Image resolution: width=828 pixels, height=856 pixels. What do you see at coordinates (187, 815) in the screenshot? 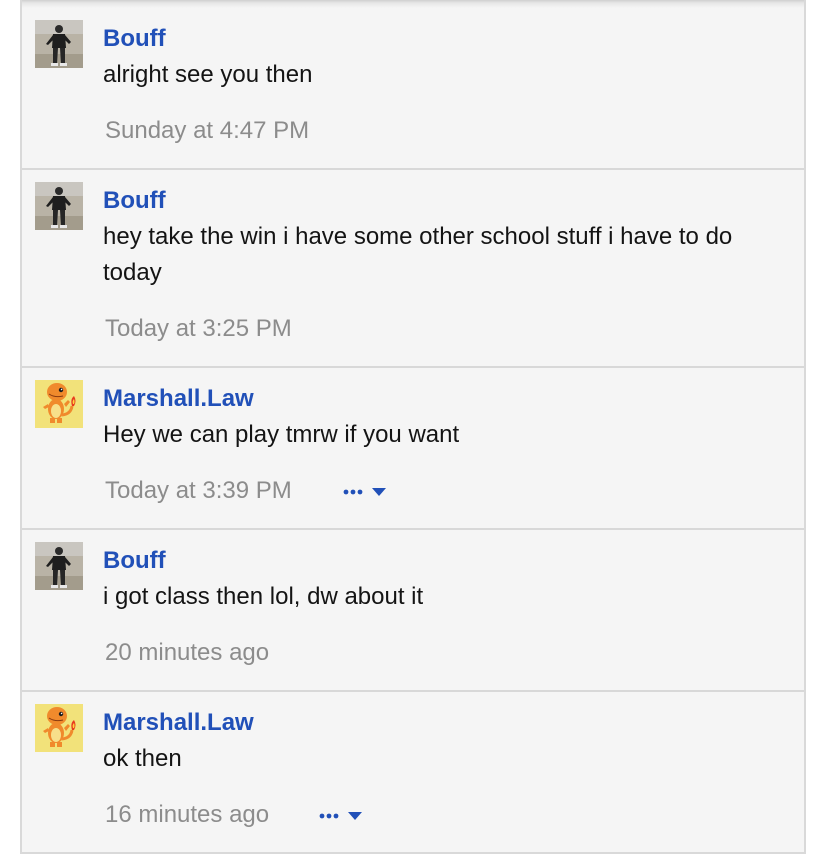
I see `message-timestamp: 16 minutes ago` at bounding box center [187, 815].